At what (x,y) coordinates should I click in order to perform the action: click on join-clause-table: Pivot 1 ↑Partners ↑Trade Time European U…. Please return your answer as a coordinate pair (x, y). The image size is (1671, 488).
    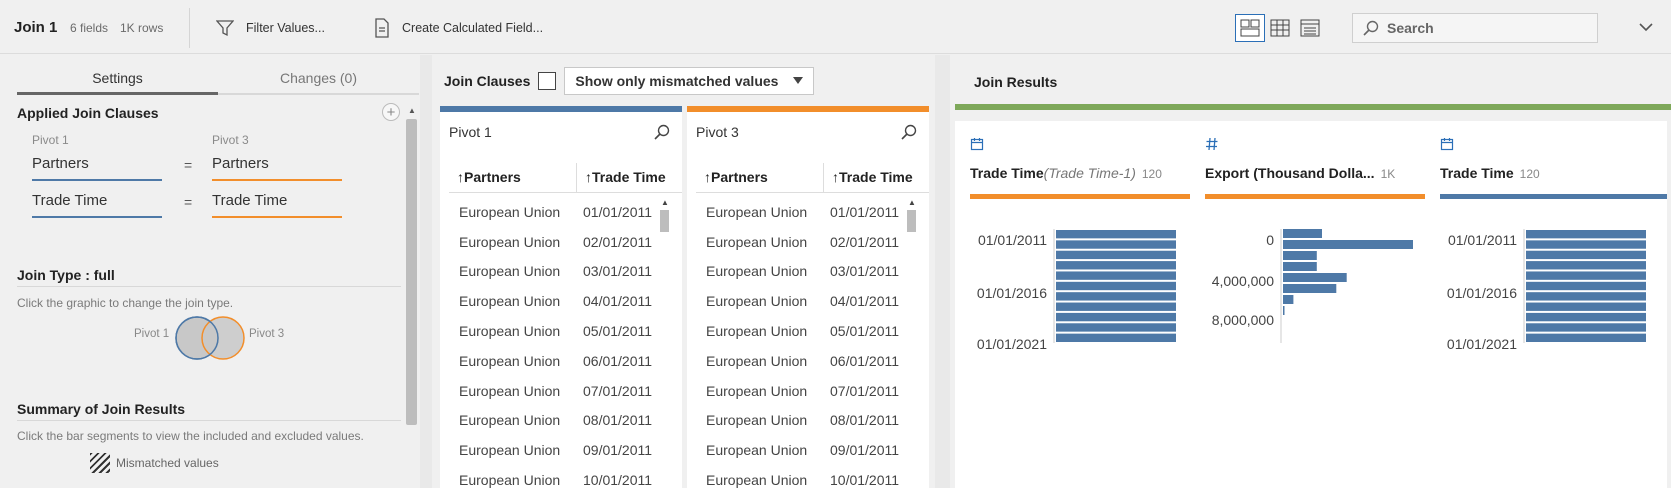
    Looking at the image, I should click on (561, 297).